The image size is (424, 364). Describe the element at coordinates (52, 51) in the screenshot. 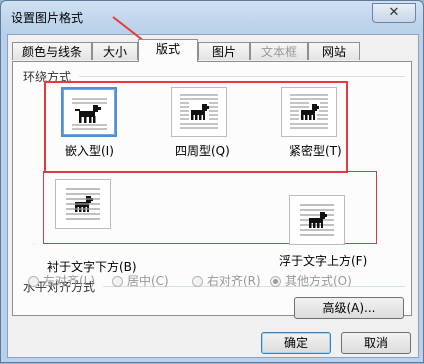

I see `tab-colors-lines: 颜色与线条` at that location.